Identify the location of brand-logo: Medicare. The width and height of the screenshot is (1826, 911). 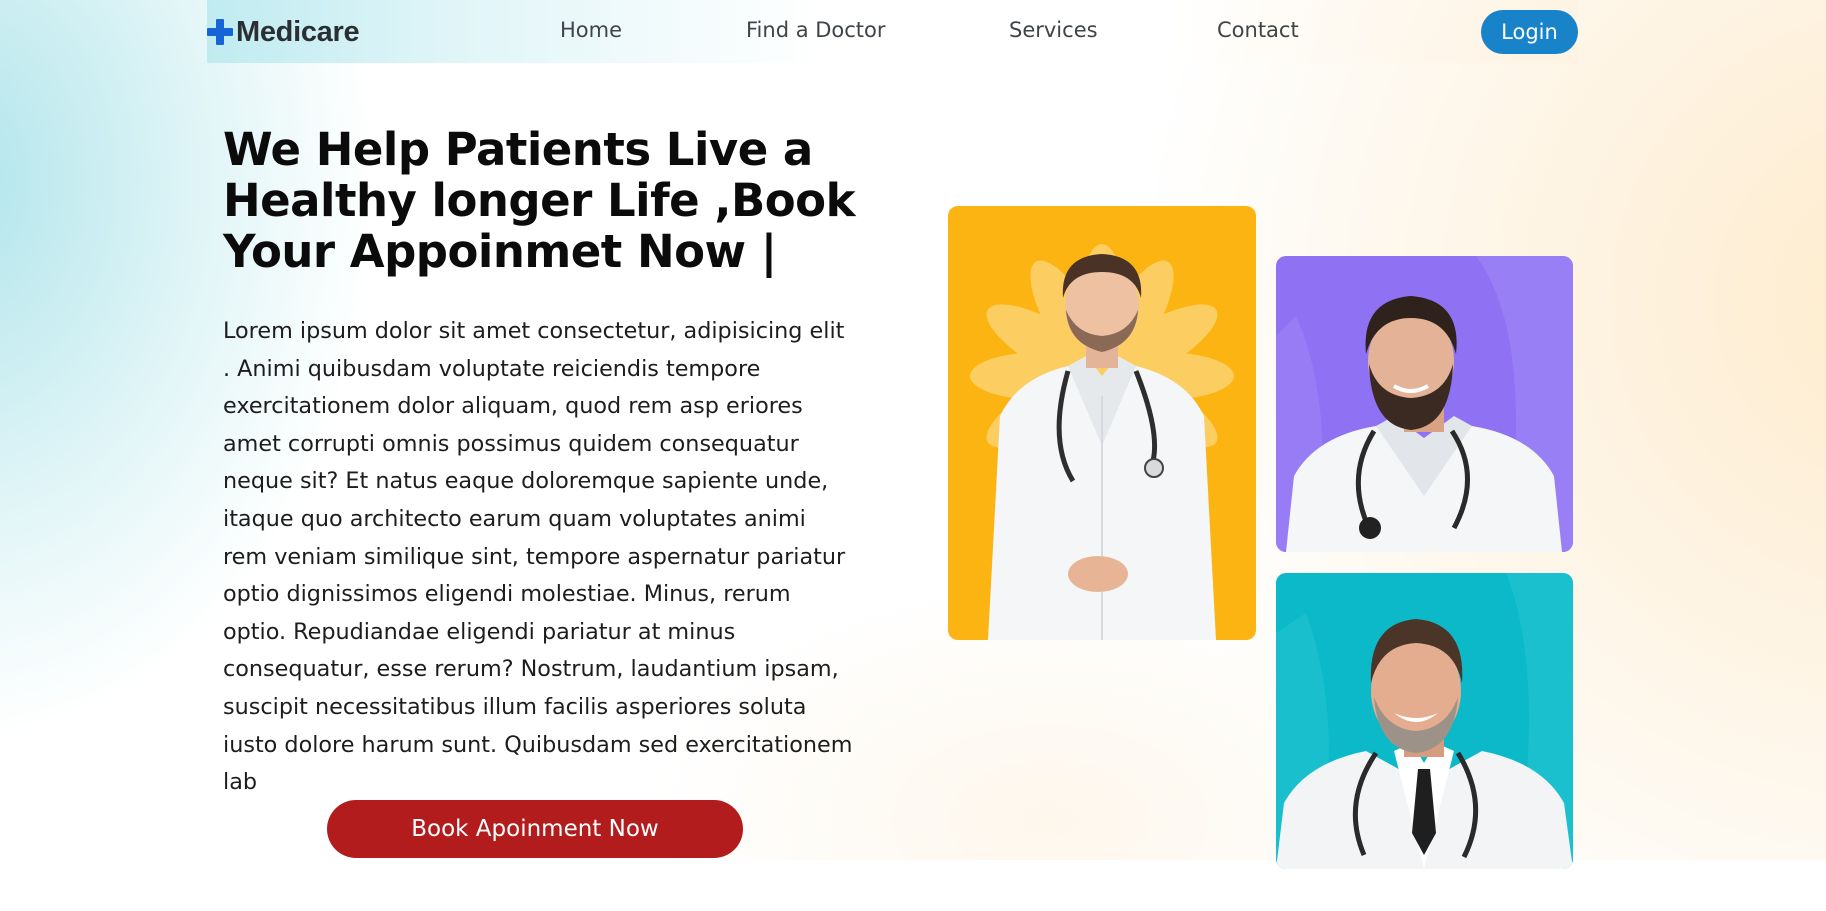
(283, 31).